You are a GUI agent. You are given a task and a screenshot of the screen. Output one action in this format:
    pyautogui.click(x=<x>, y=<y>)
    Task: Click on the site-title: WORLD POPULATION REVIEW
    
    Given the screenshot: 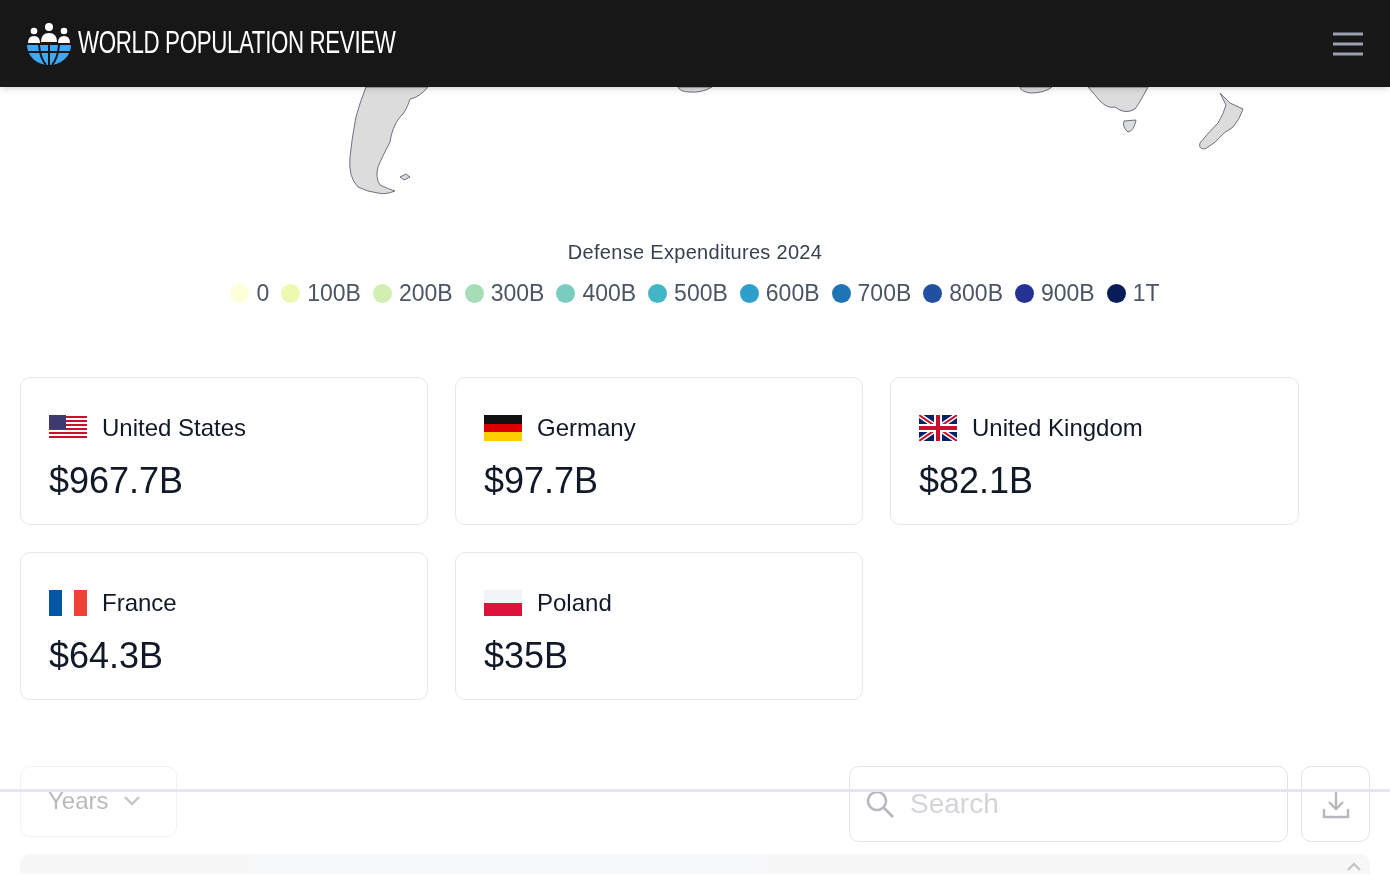 What is the action you would take?
    pyautogui.click(x=237, y=43)
    